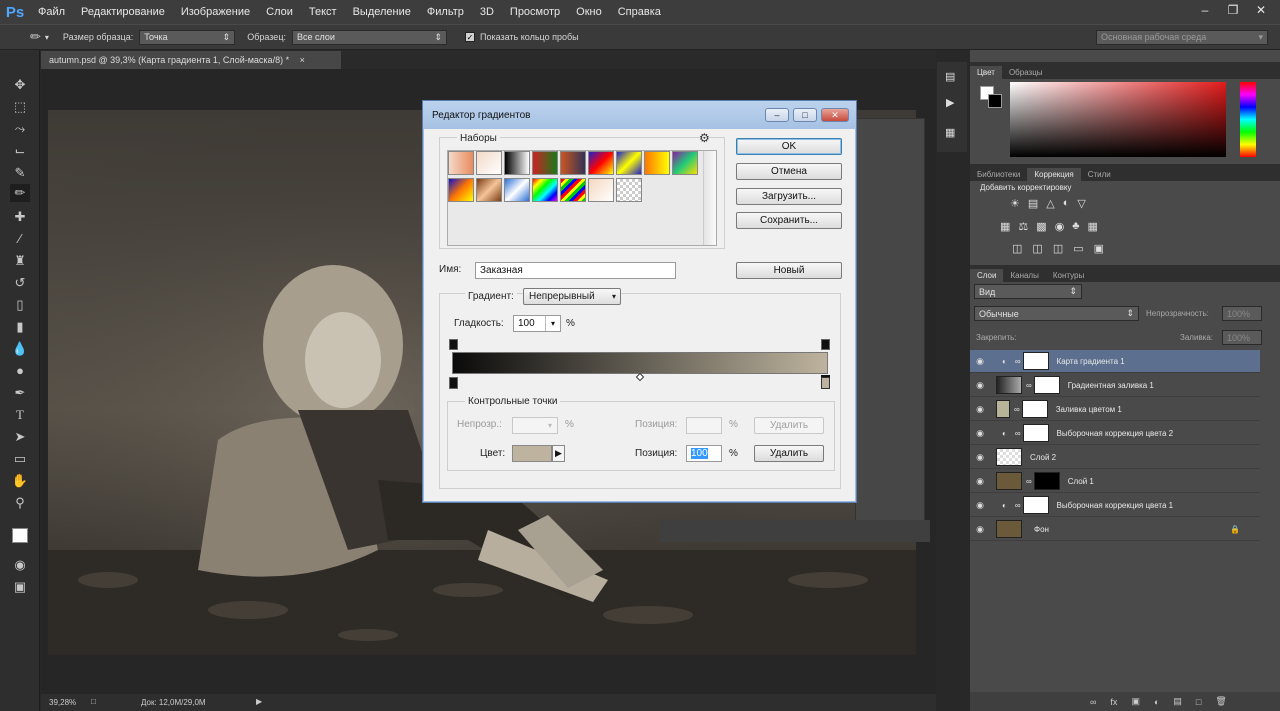  What do you see at coordinates (704, 453) in the screenshot?
I see `color-position-input: 100` at bounding box center [704, 453].